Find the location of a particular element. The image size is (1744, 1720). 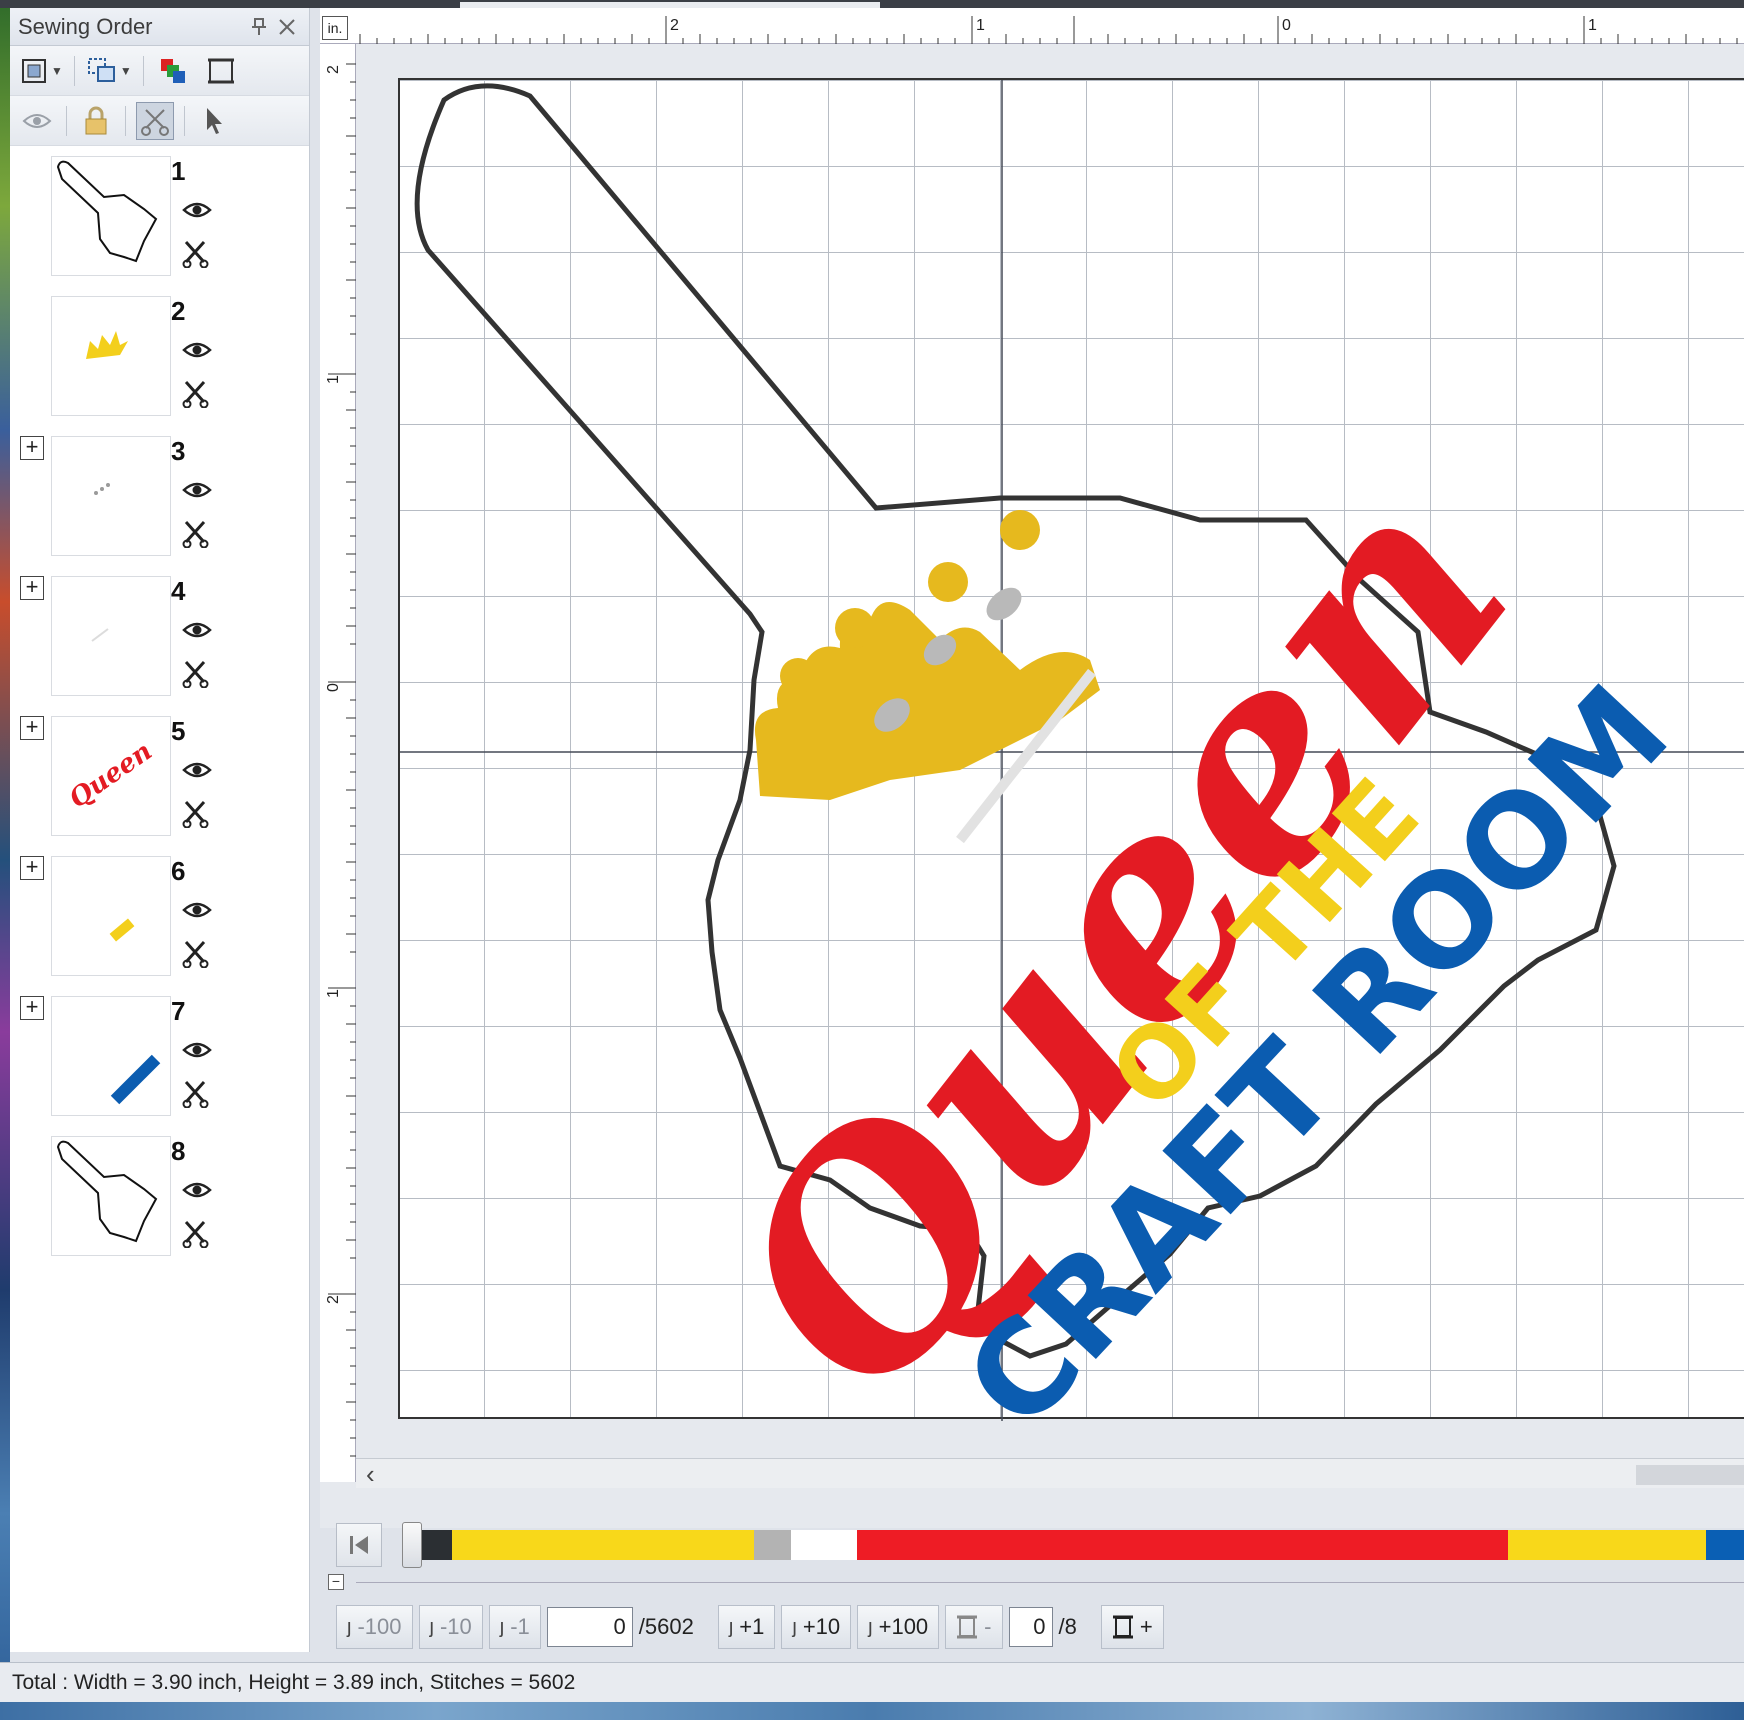

item-number: 7 is located at coordinates (178, 1011).